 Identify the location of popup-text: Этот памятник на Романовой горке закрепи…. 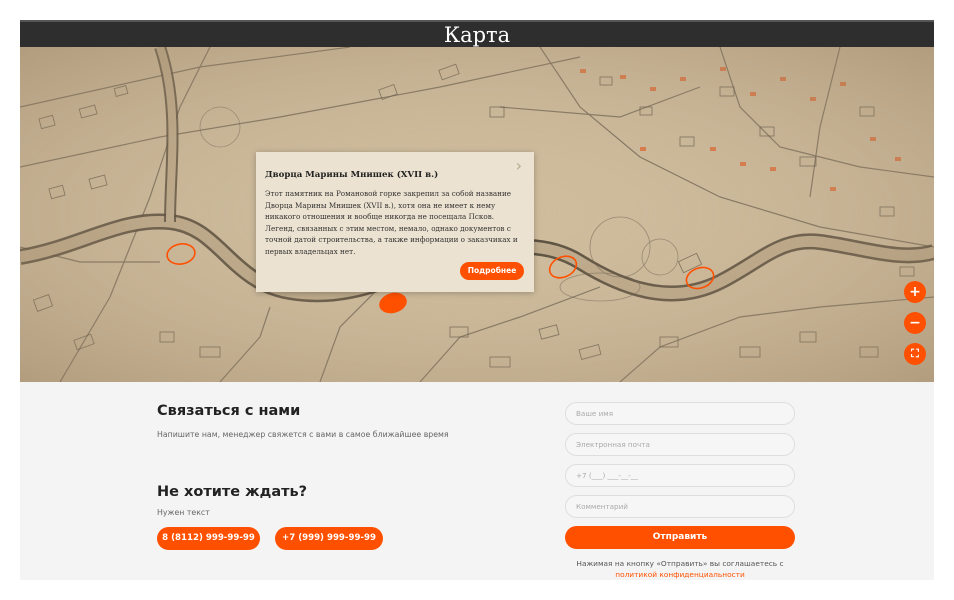
(391, 222).